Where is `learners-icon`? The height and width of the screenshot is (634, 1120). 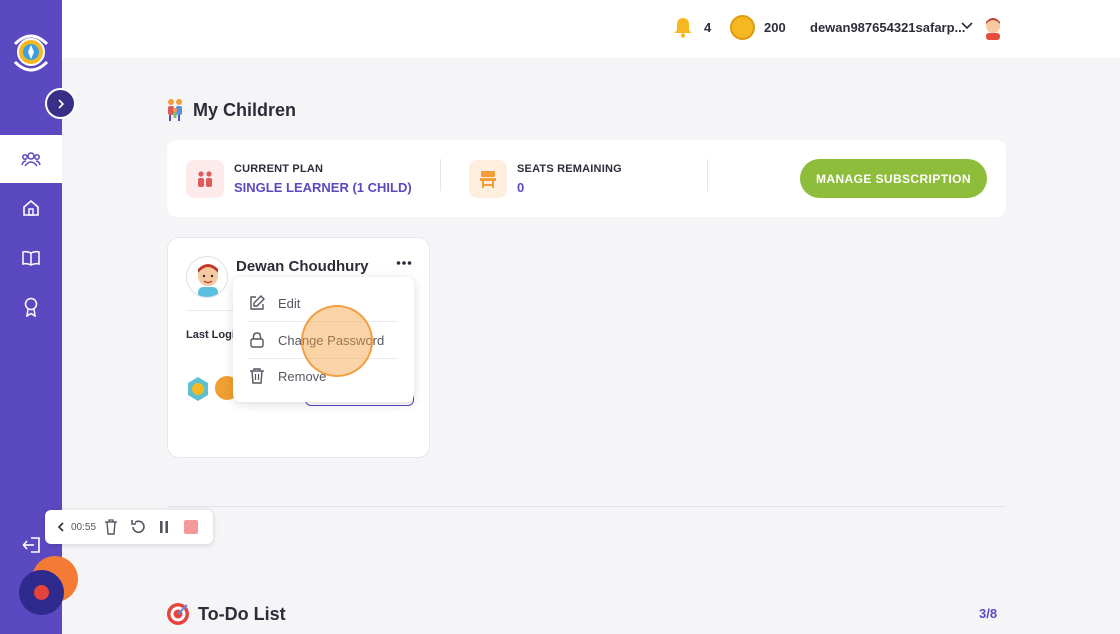 learners-icon is located at coordinates (205, 179).